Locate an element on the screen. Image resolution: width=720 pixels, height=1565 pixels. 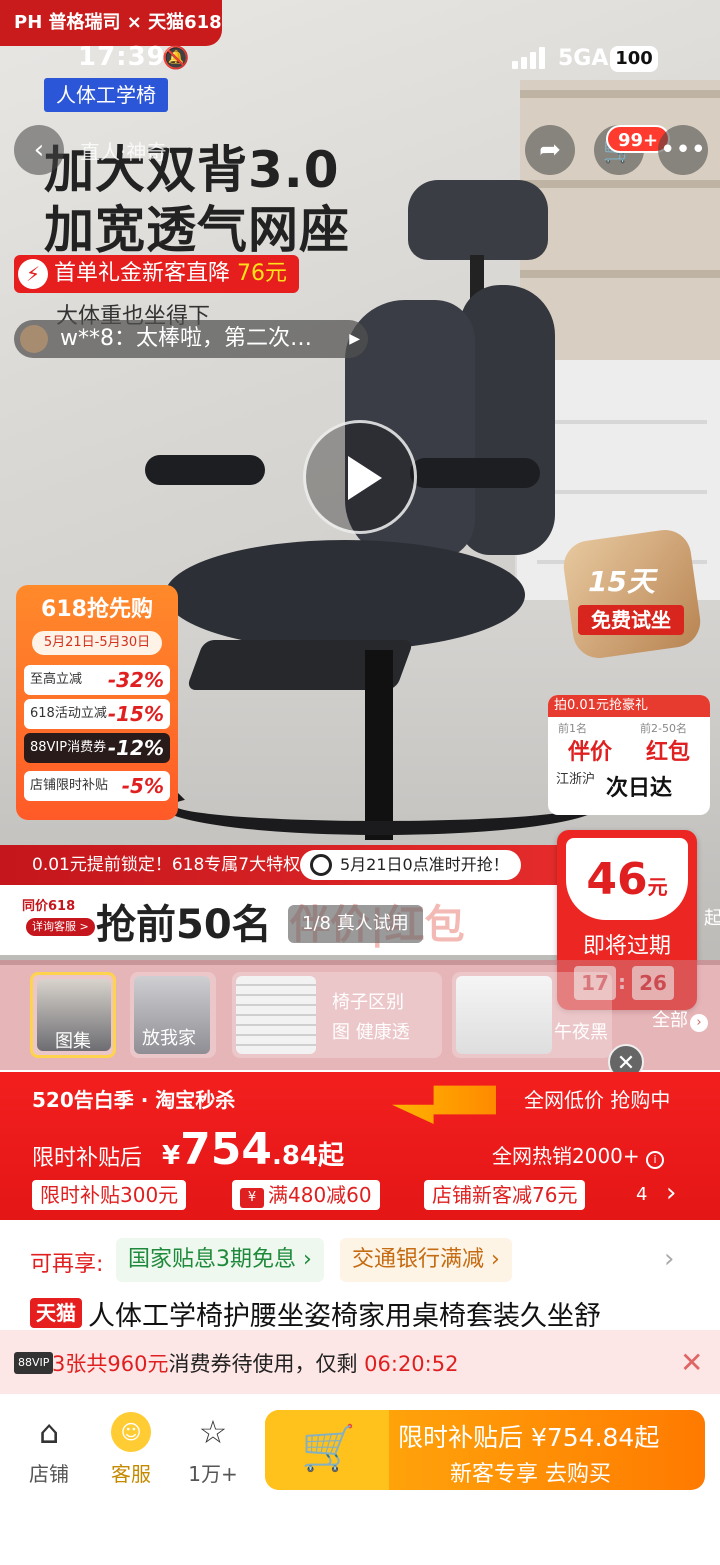
chair-seat is located at coordinates (345, 595).